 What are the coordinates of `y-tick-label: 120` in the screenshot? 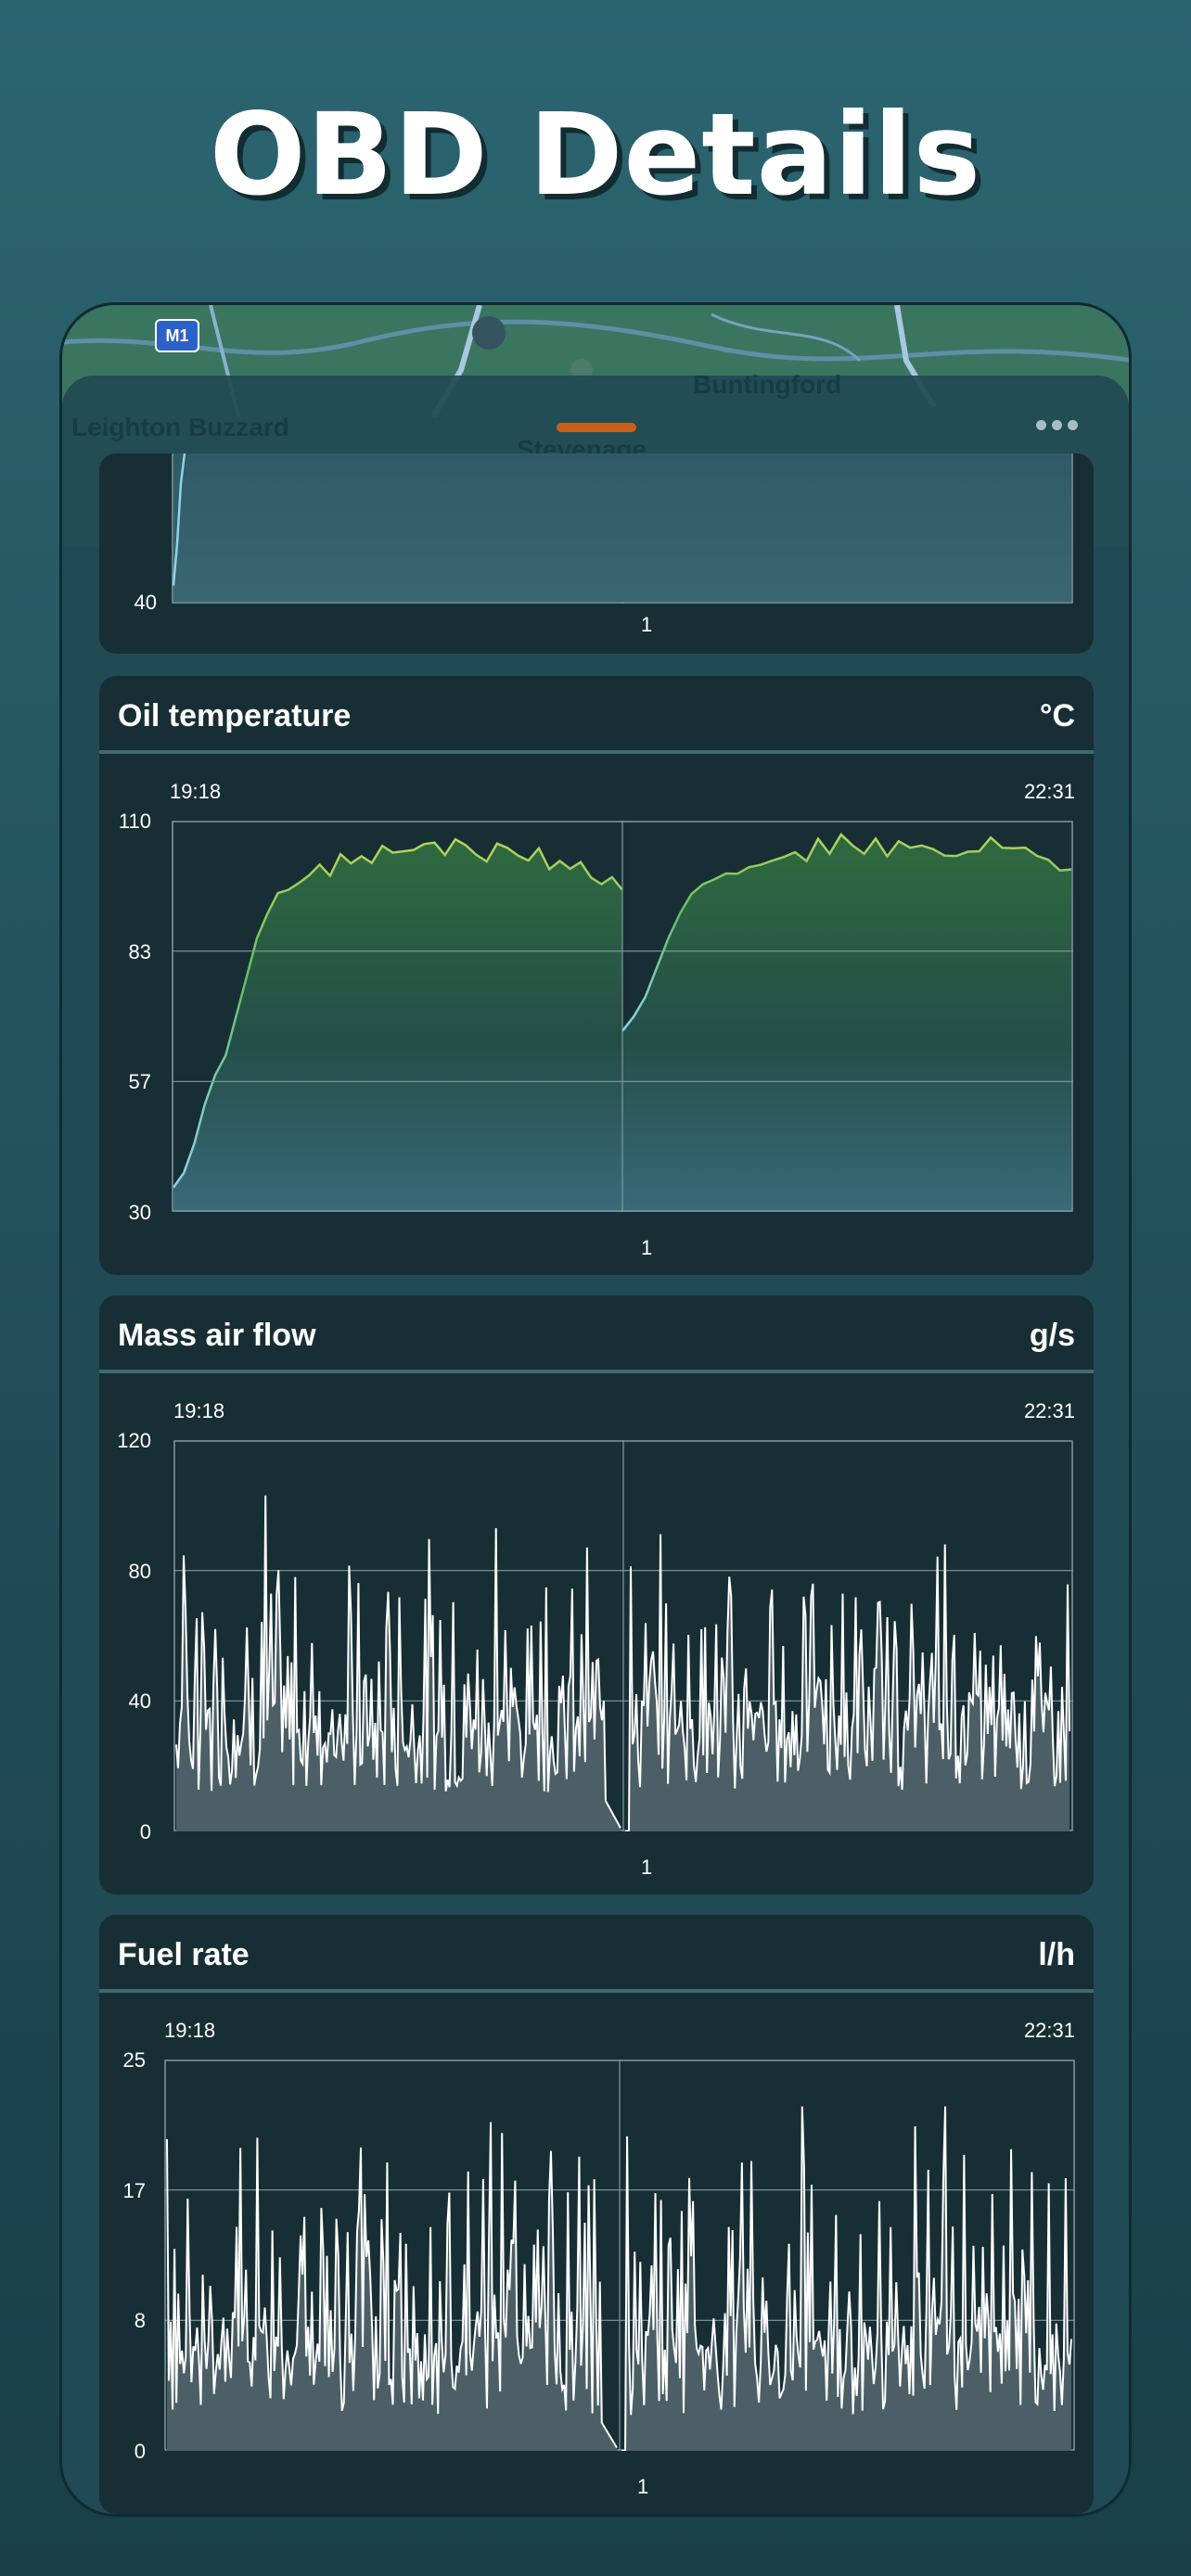 It's located at (134, 1440).